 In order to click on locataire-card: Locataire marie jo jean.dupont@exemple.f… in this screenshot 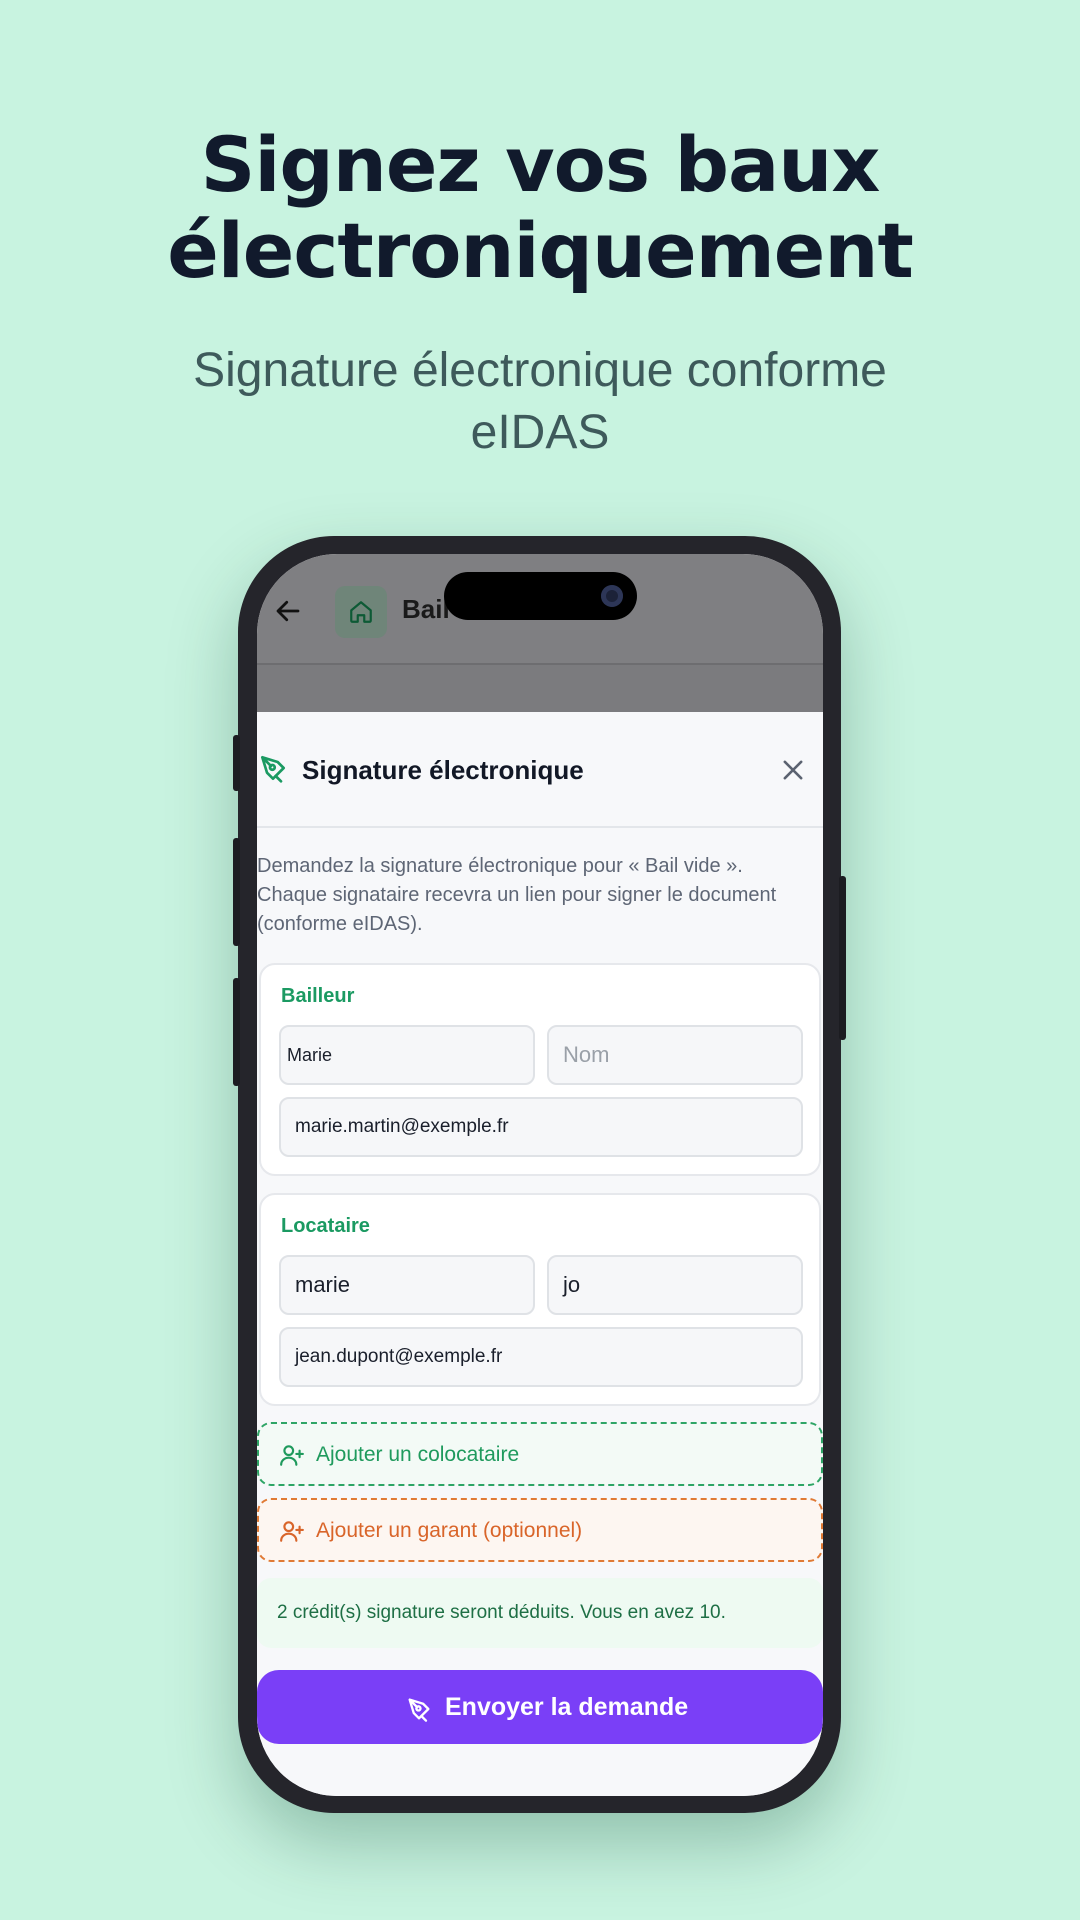, I will do `click(540, 1299)`.